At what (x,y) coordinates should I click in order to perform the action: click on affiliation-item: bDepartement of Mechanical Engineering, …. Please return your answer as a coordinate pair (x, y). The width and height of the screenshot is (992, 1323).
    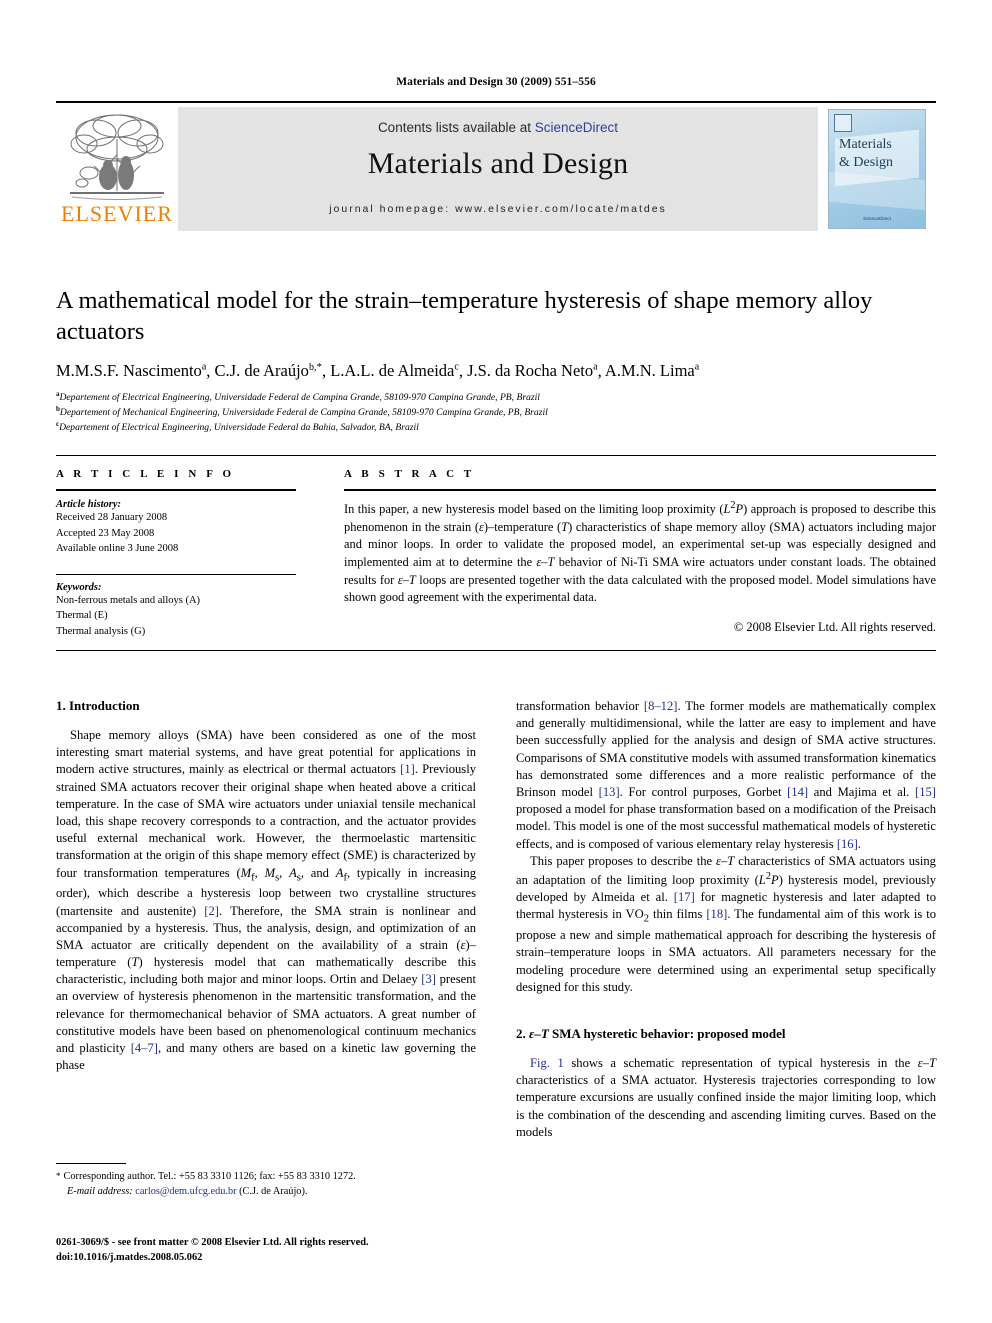
    Looking at the image, I should click on (496, 412).